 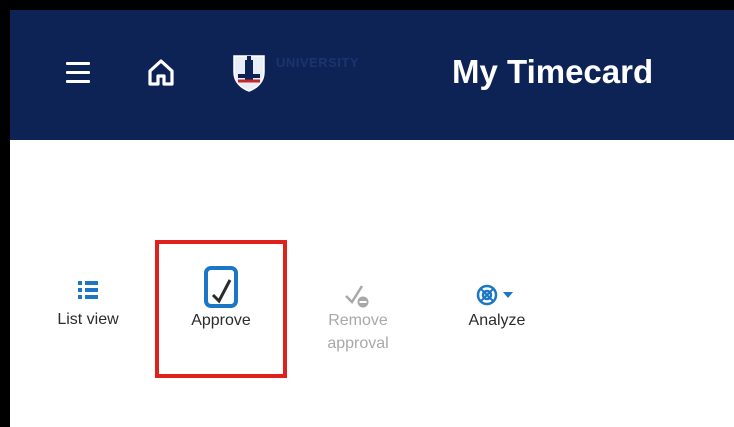 What do you see at coordinates (88, 293) in the screenshot?
I see `list-view-icon` at bounding box center [88, 293].